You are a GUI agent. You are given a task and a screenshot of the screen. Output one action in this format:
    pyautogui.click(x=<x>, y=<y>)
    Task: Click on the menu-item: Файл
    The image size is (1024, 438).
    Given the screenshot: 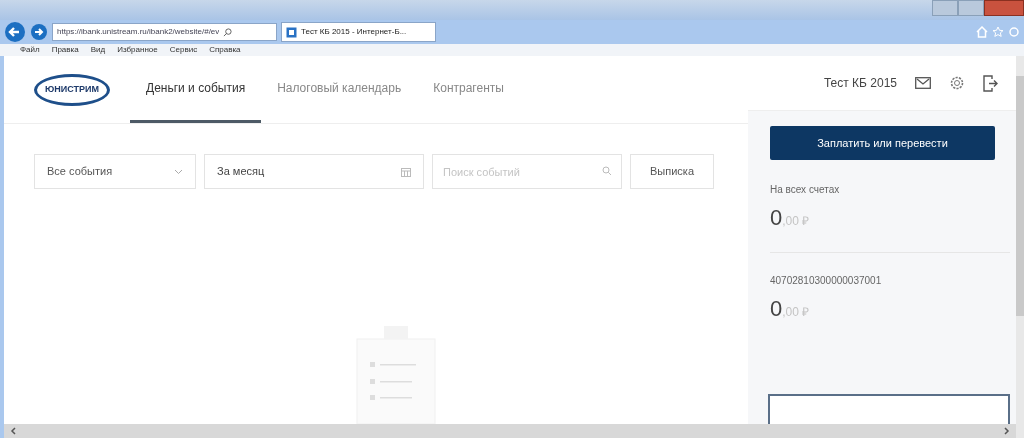 What is the action you would take?
    pyautogui.click(x=30, y=50)
    